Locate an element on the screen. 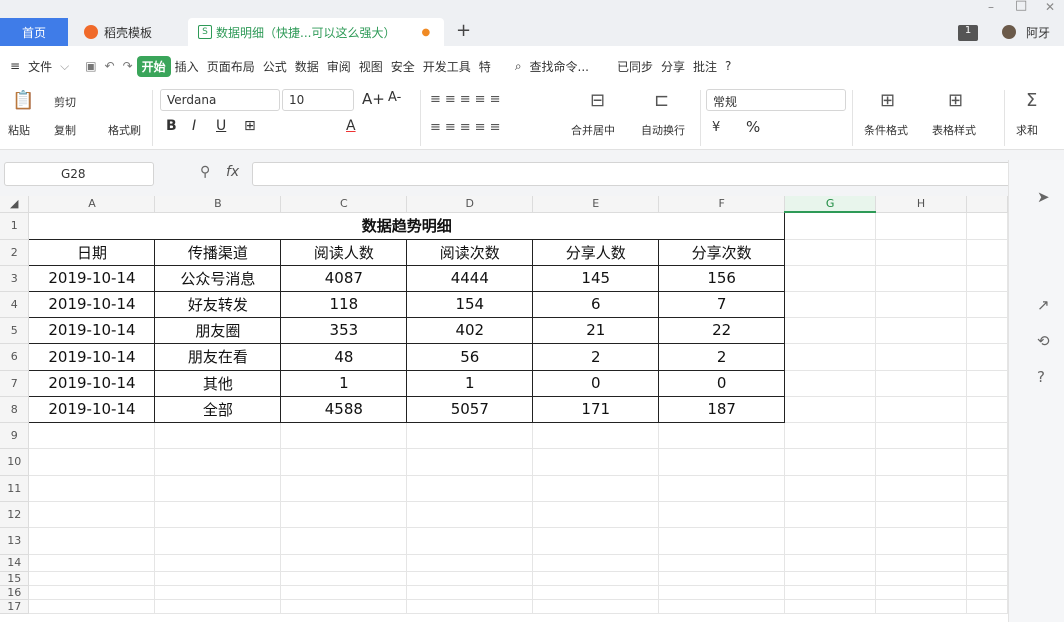 The image size is (1064, 622). undo-icon: ↶ is located at coordinates (110, 66).